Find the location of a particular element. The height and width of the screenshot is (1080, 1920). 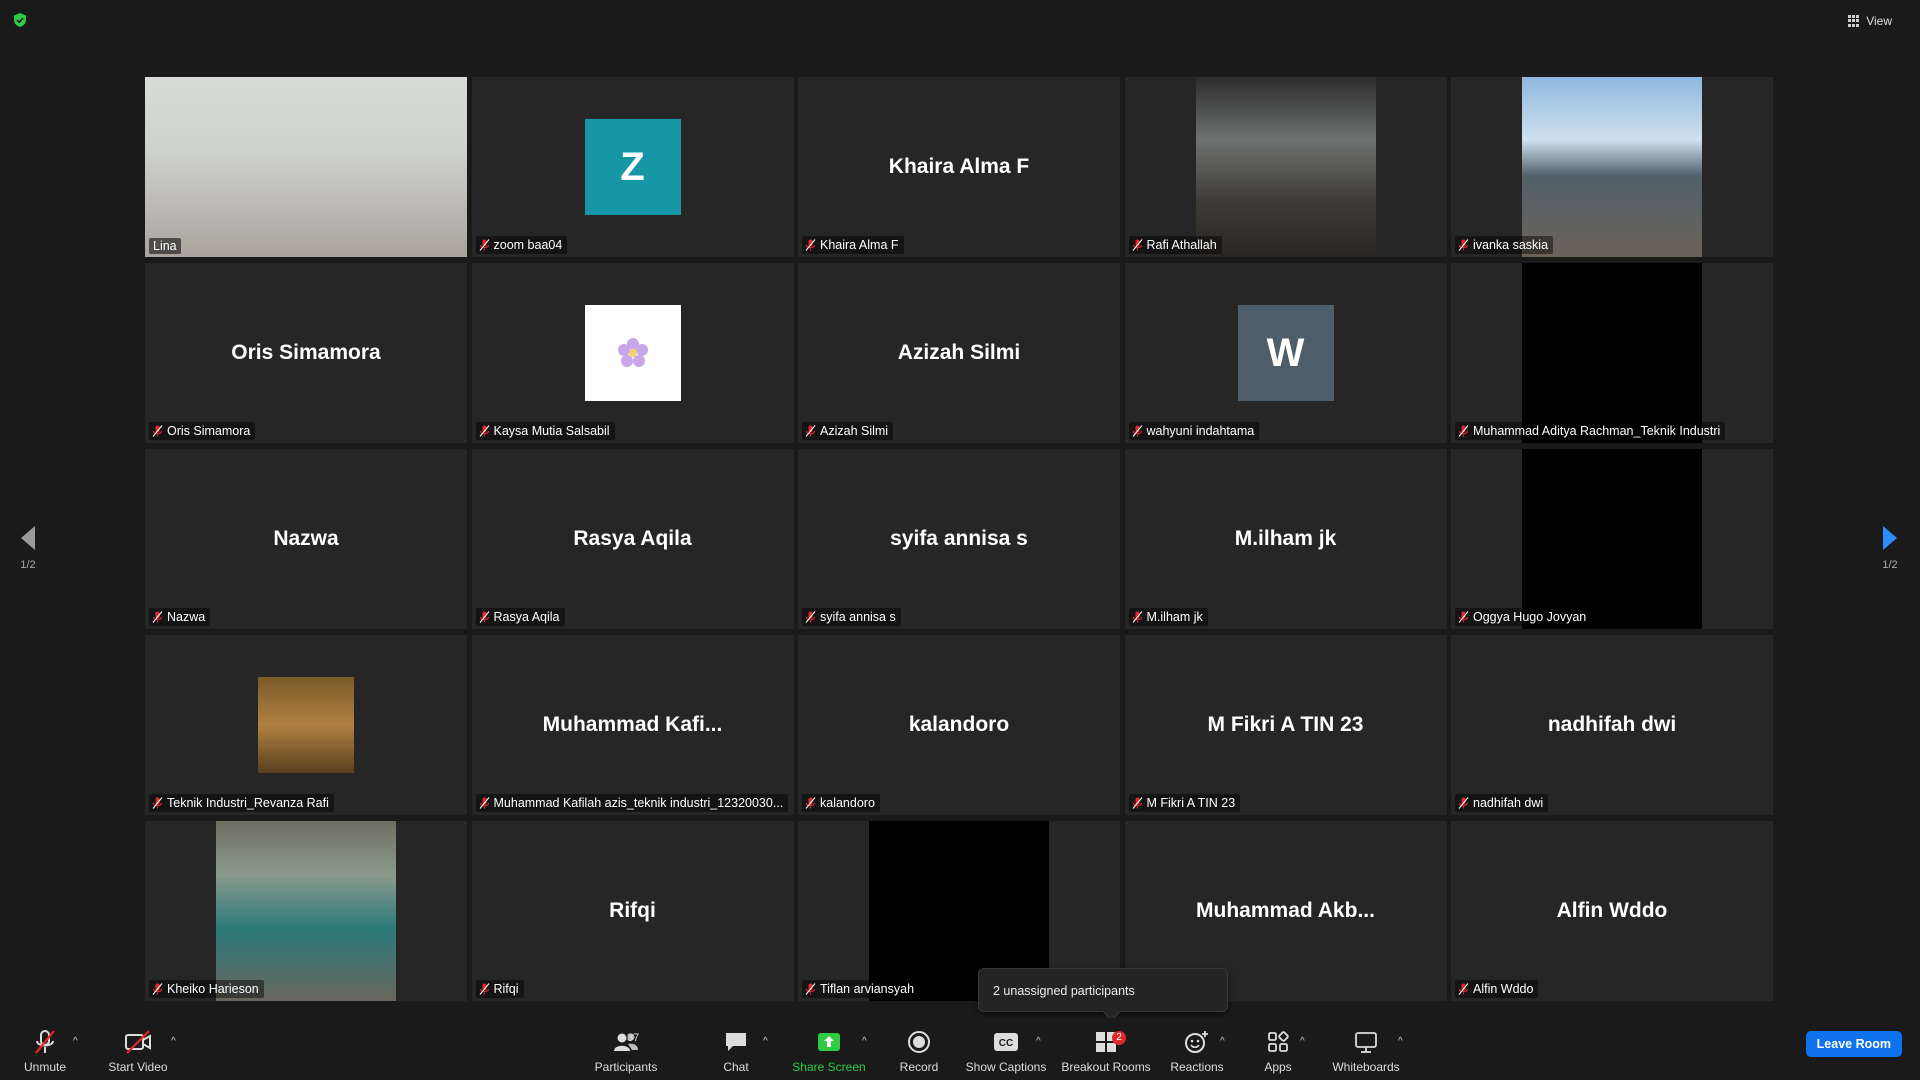

unmute-button: Unmute is located at coordinates (45, 1049).